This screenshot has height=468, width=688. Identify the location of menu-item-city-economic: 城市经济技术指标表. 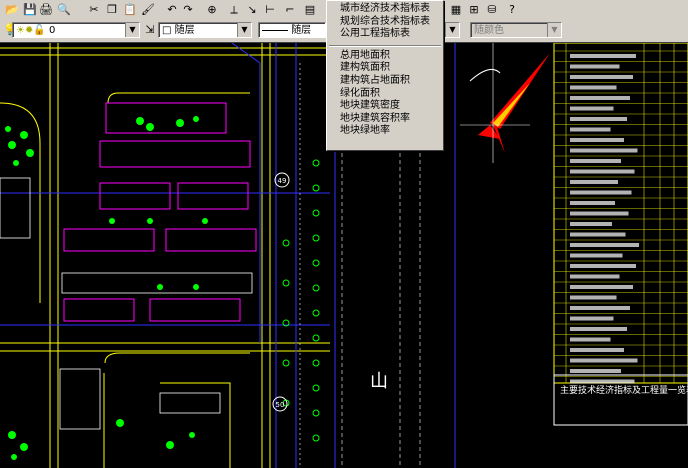
(385, 9).